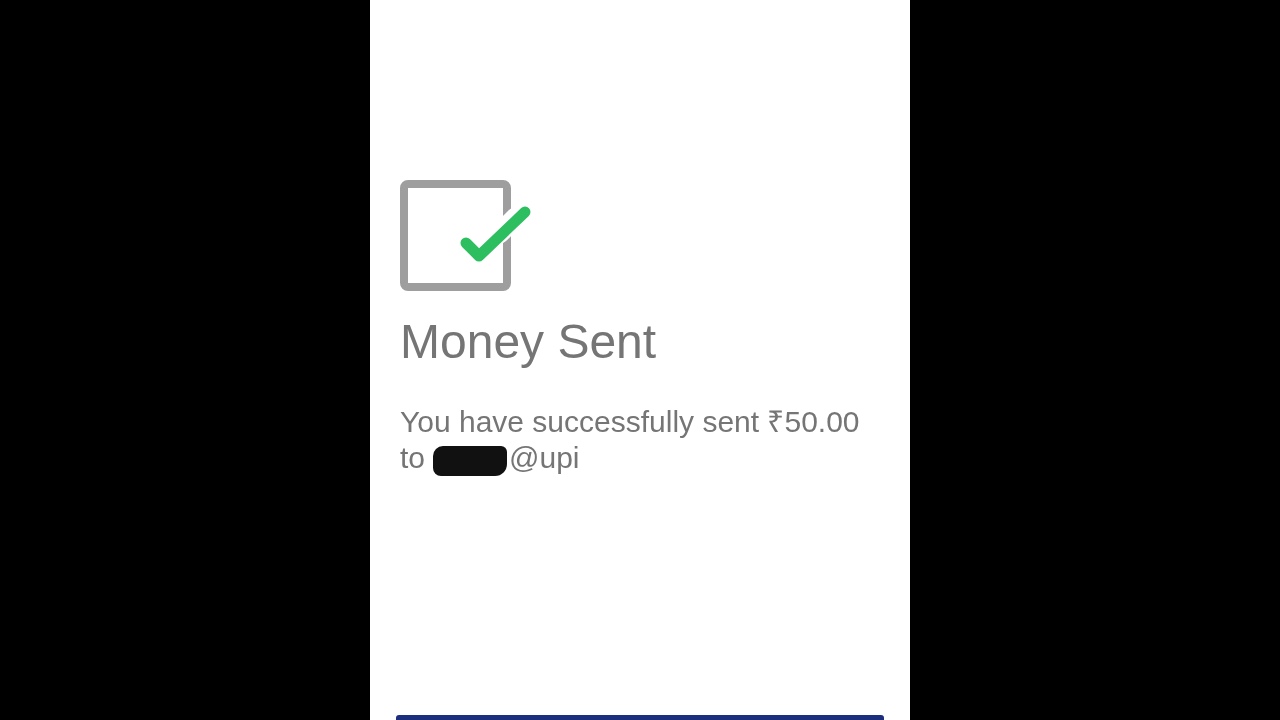  What do you see at coordinates (630, 421) in the screenshot?
I see `message-text: You have successfully sent ₹50.00` at bounding box center [630, 421].